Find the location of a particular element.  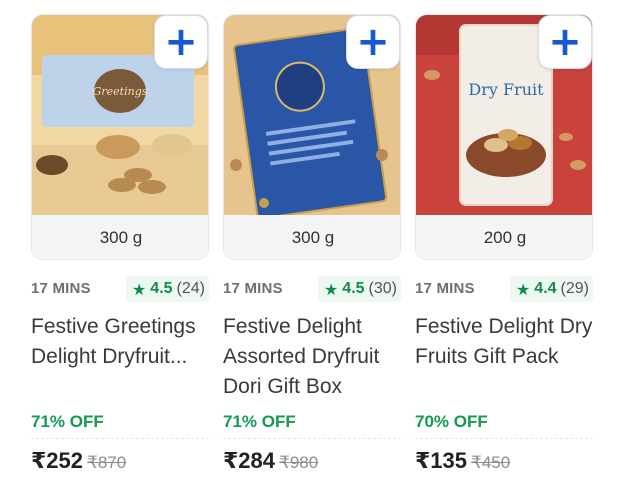

product-image-box: Greetings 300 g + is located at coordinates (120, 137).